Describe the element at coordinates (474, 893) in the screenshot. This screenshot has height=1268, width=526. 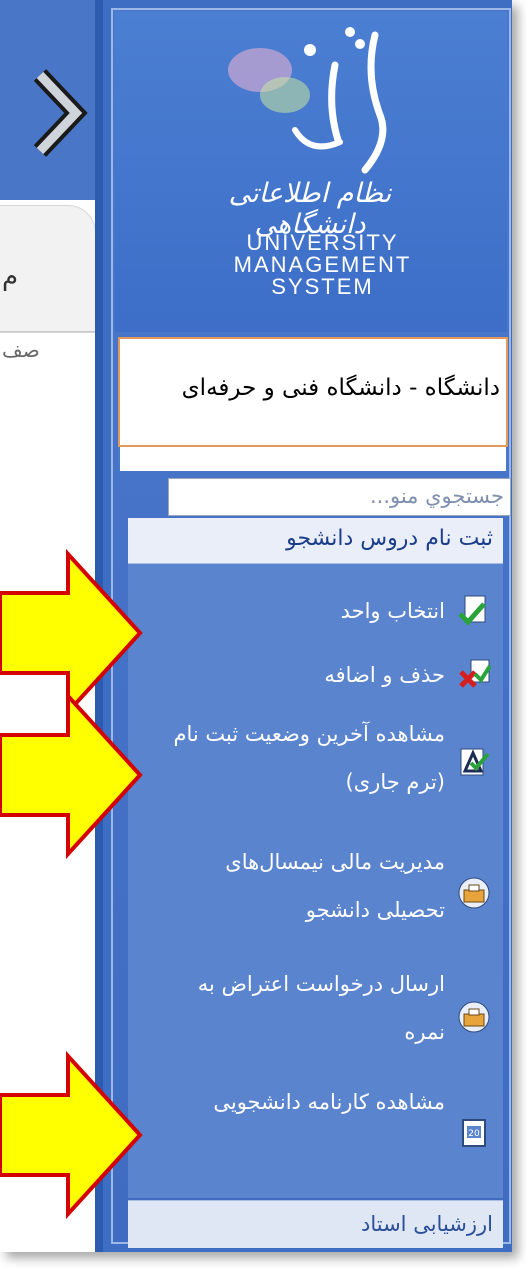
I see `finance-icon` at that location.